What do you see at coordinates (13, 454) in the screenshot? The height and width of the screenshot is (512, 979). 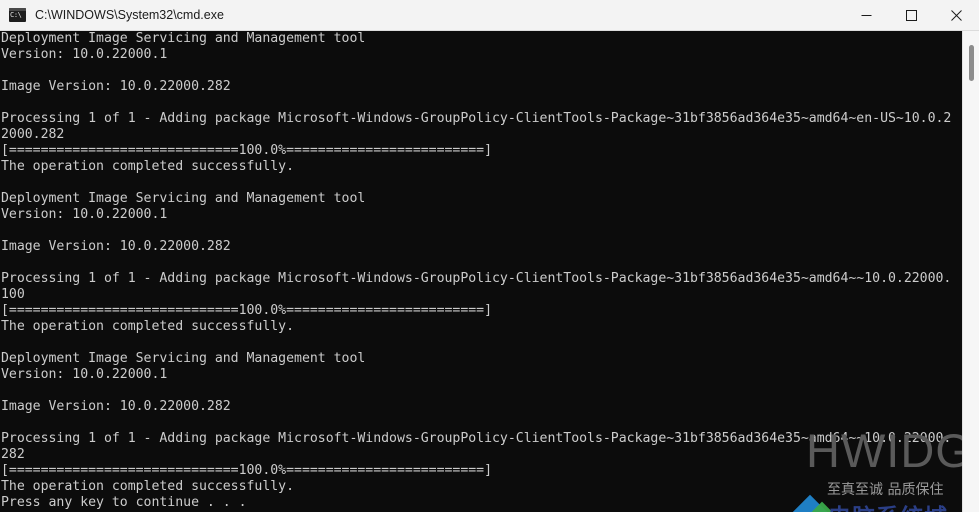 I see `console-line: 282` at bounding box center [13, 454].